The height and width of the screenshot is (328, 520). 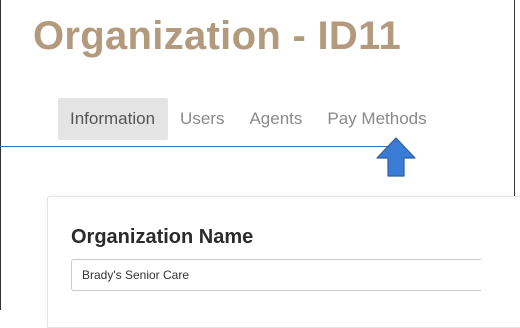 I want to click on tab-agents: Agents, so click(x=276, y=119).